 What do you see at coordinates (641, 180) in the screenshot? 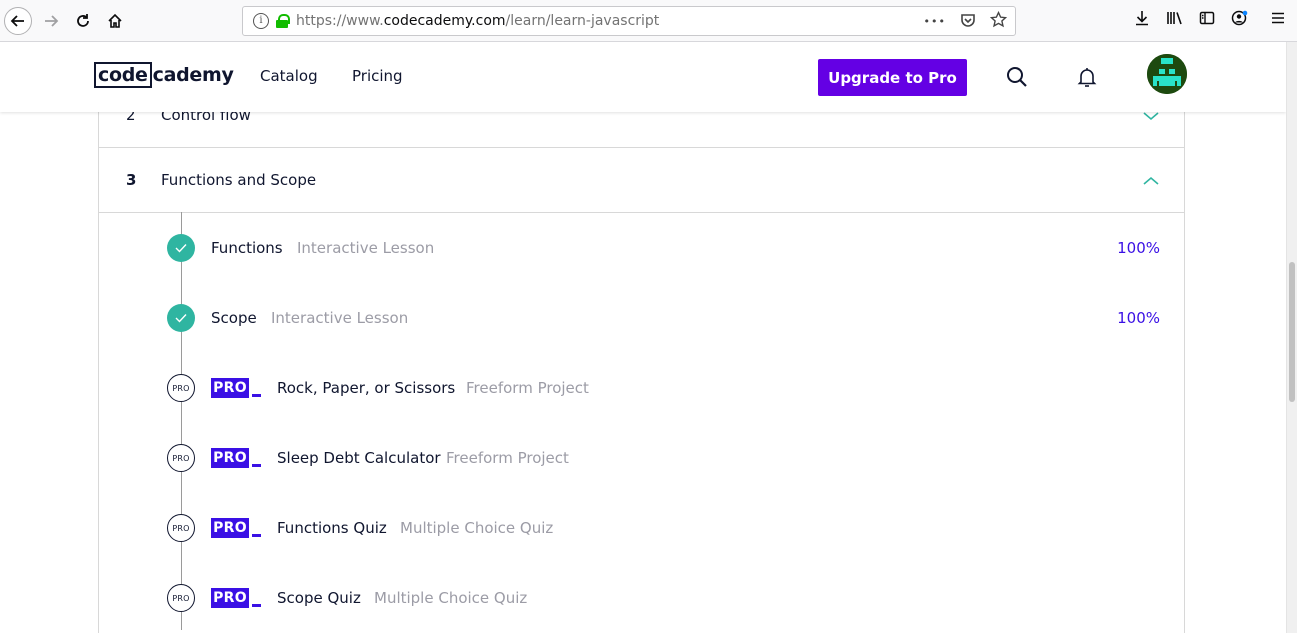
I see `module-row-functions-and-scope: 3 Functions and Scope` at bounding box center [641, 180].